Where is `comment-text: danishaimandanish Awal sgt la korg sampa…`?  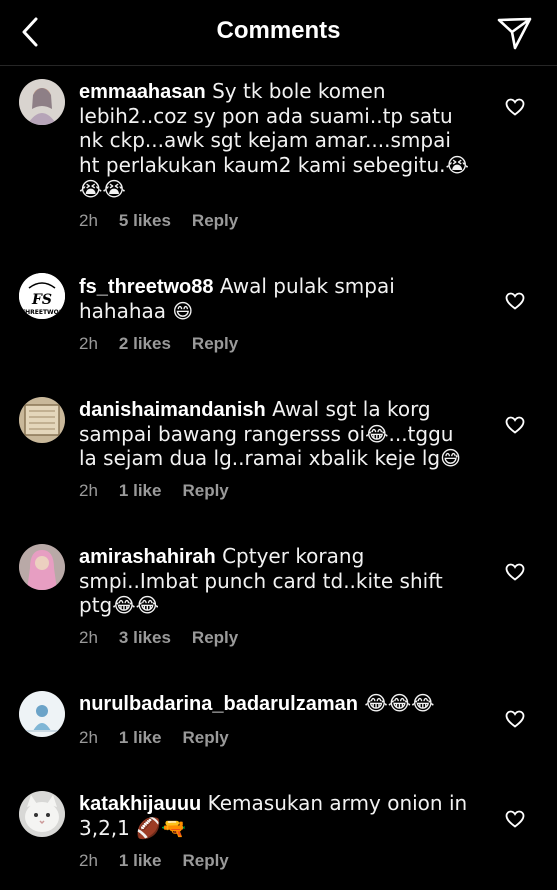
comment-text: danishaimandanish Awal sgt la korg sampa… is located at coordinates (276, 434).